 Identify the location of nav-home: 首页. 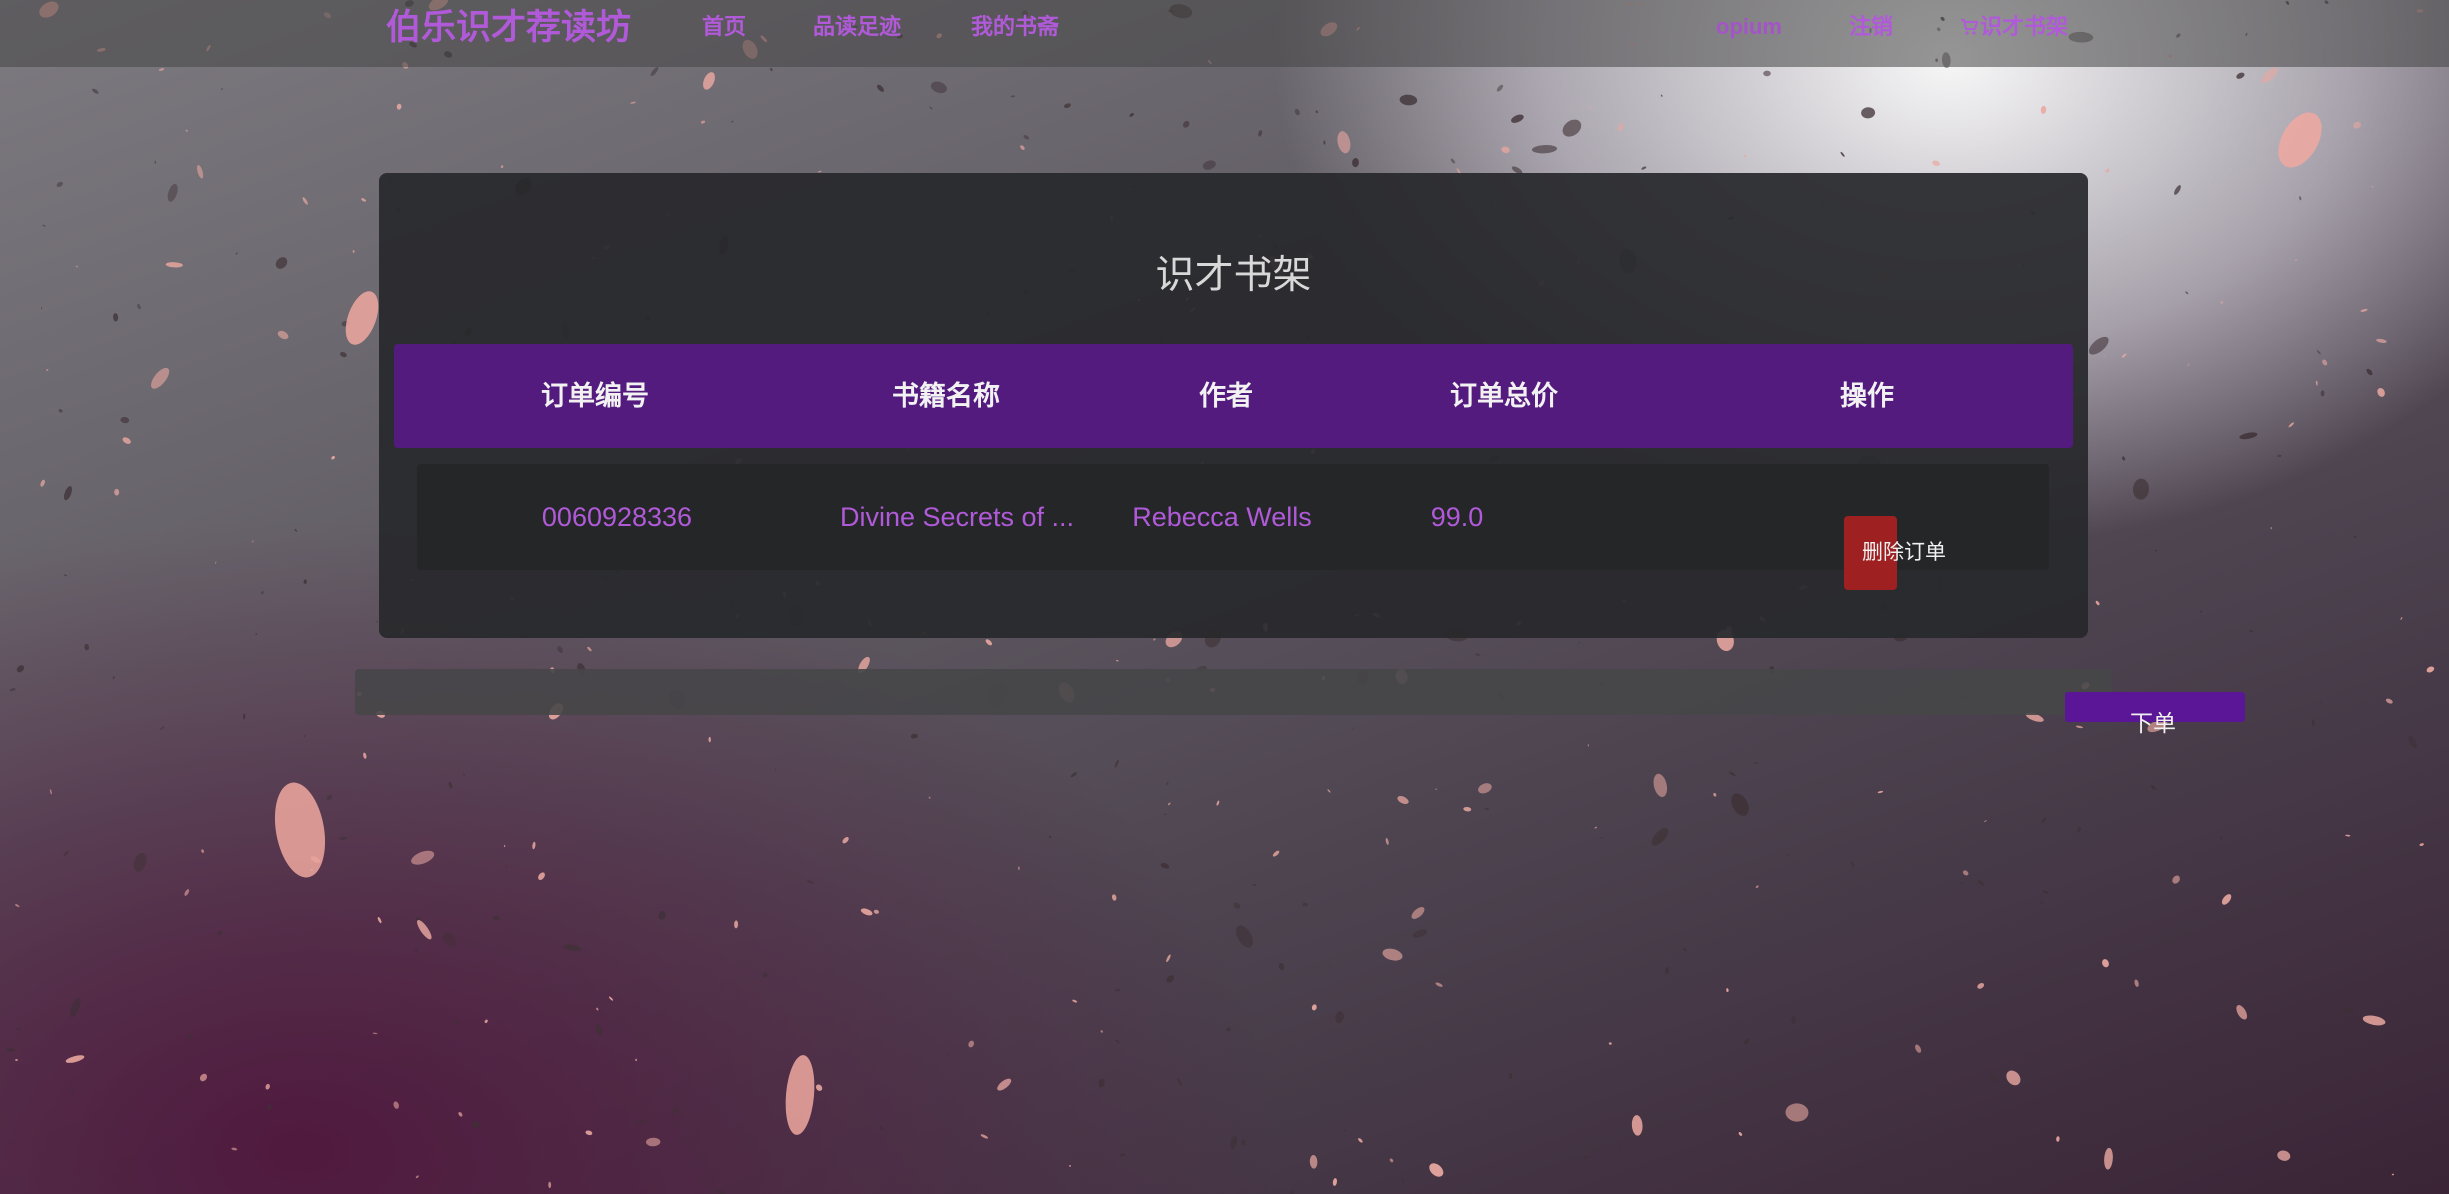
(724, 27).